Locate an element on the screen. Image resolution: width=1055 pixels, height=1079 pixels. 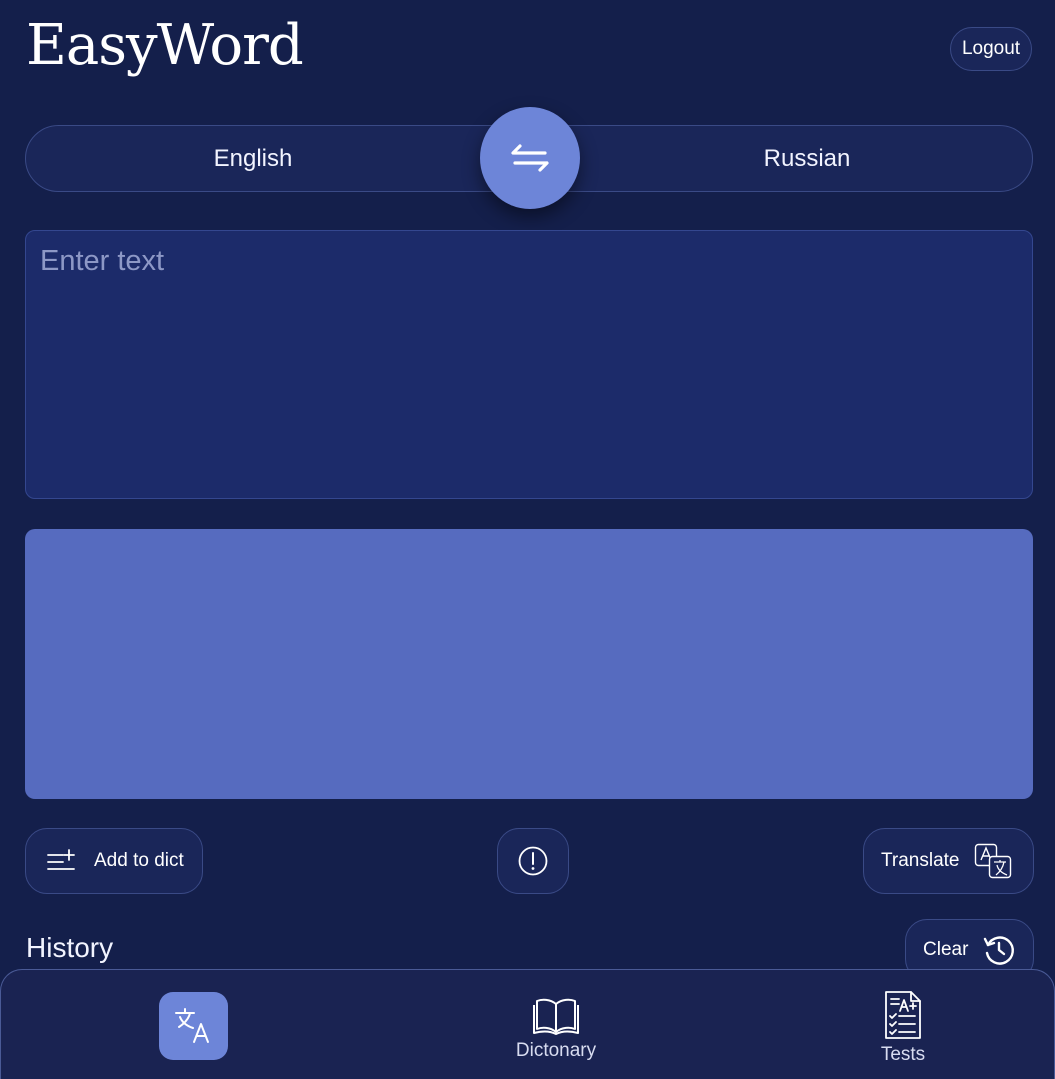
add-to-dict-button: Add to dict is located at coordinates (114, 861).